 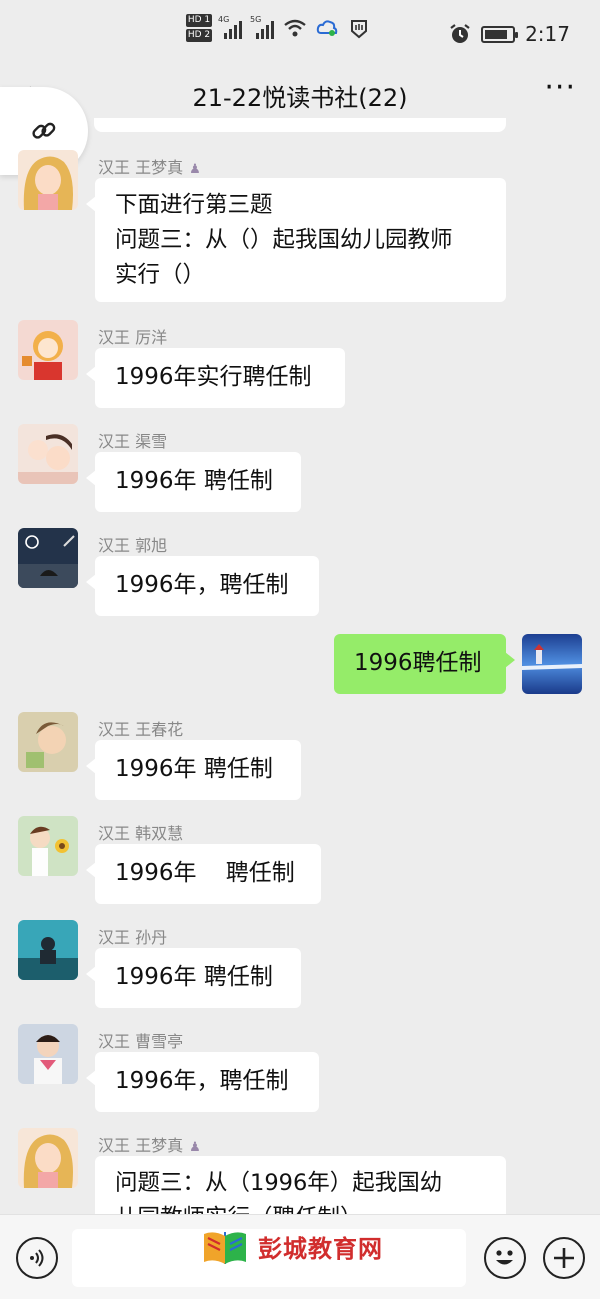 I want to click on wifi-icon, so click(x=295, y=28).